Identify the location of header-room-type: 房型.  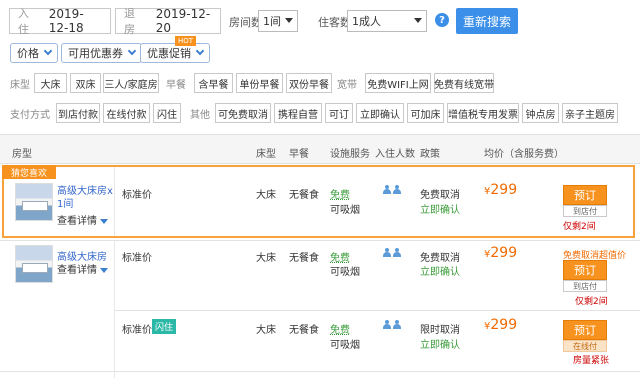
(22, 154).